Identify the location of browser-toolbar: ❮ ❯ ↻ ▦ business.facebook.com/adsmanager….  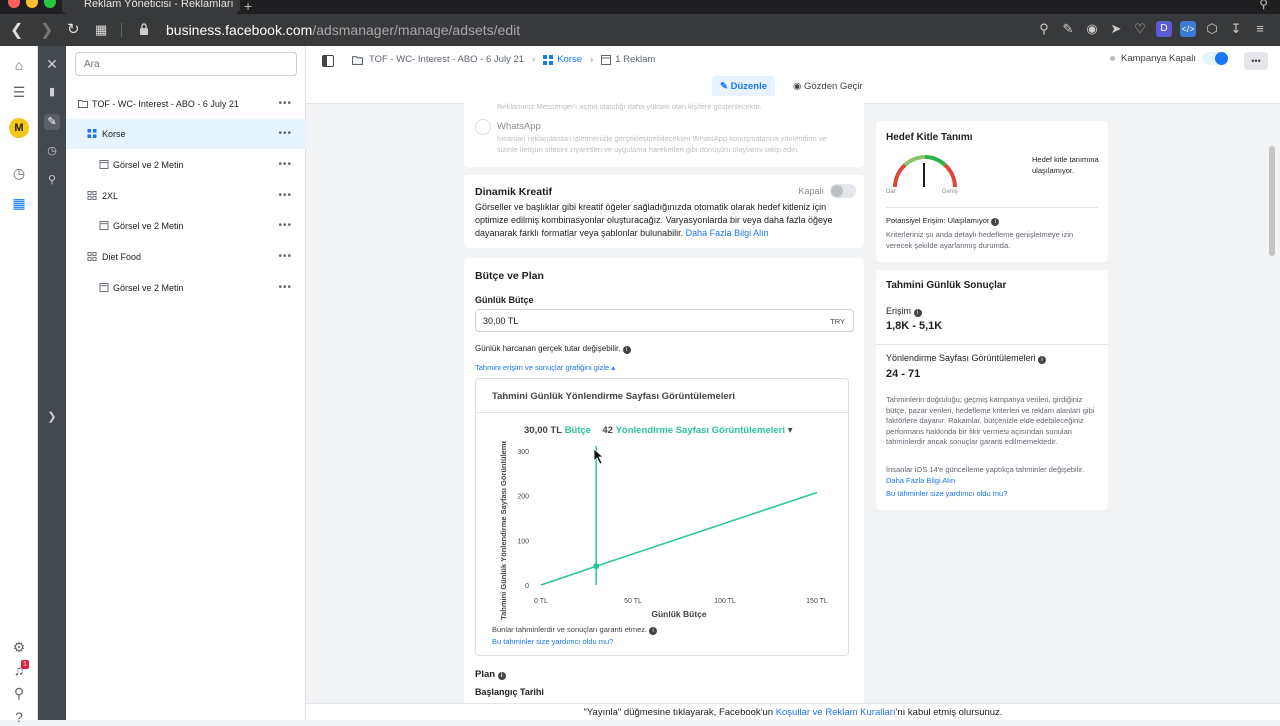
(640, 30).